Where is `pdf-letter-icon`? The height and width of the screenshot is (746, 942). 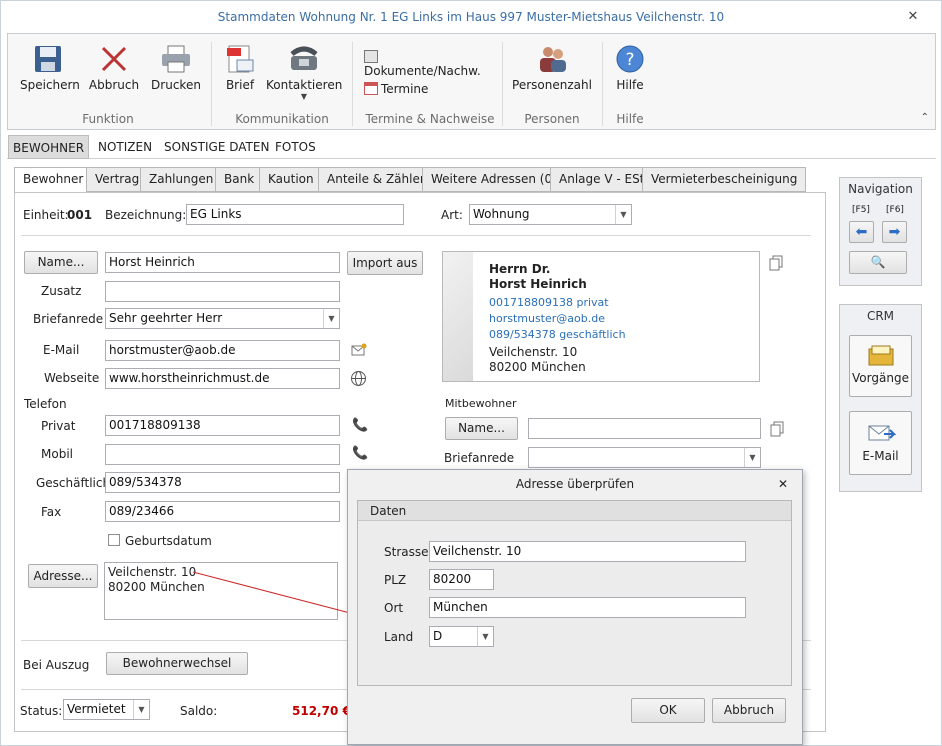 pdf-letter-icon is located at coordinates (240, 59).